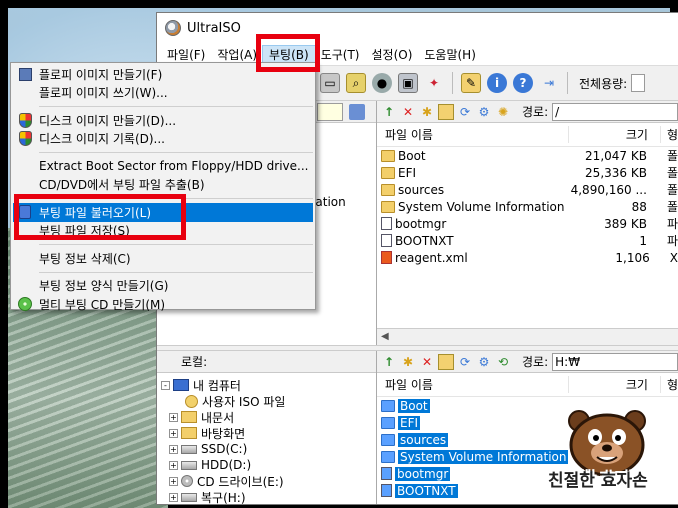  I want to click on file-name: EFI, so click(407, 172).